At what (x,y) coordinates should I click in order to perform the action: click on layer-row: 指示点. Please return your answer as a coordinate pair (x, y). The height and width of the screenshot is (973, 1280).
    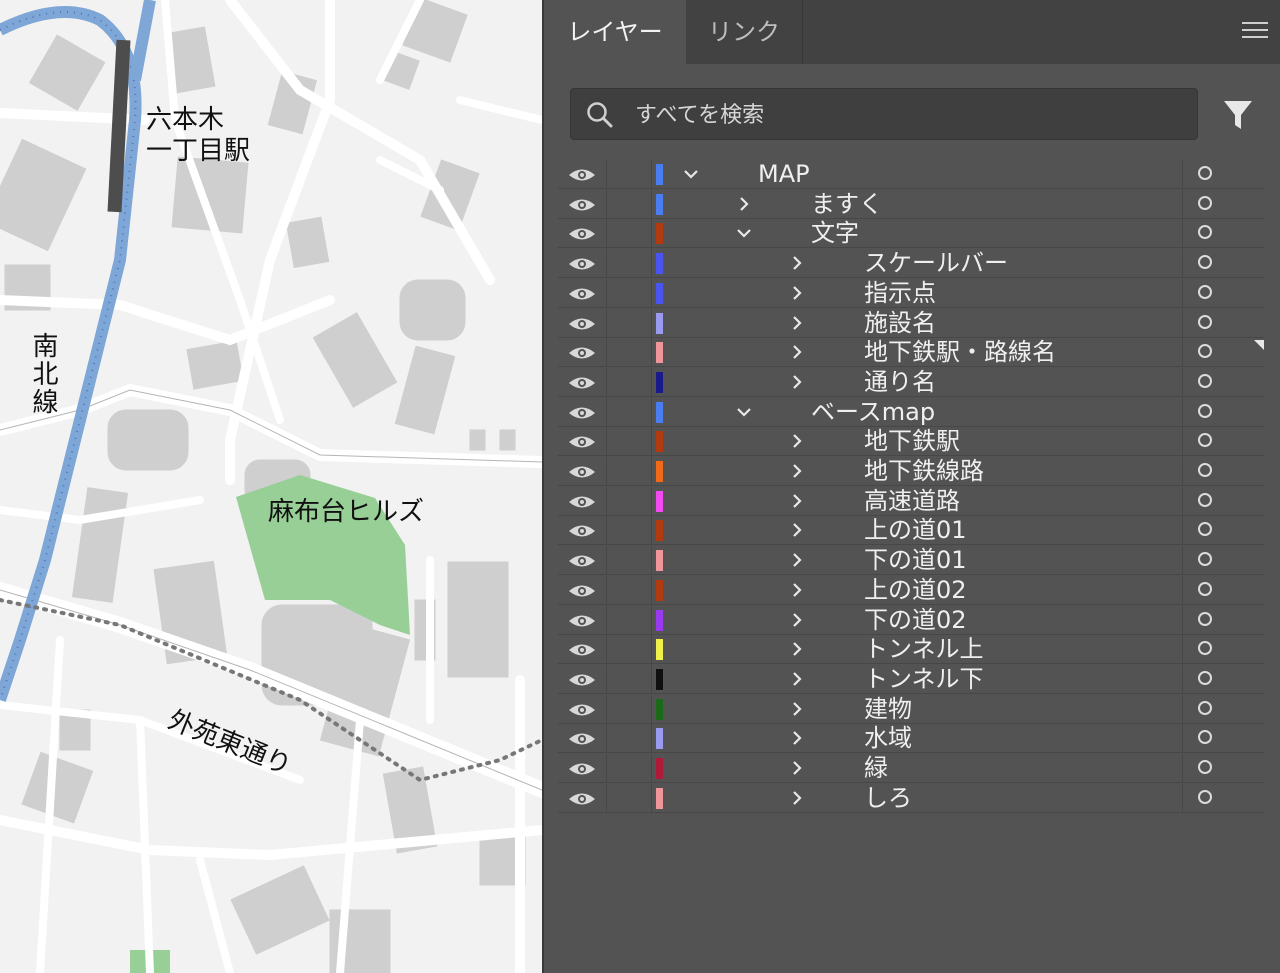
    Looking at the image, I should click on (911, 293).